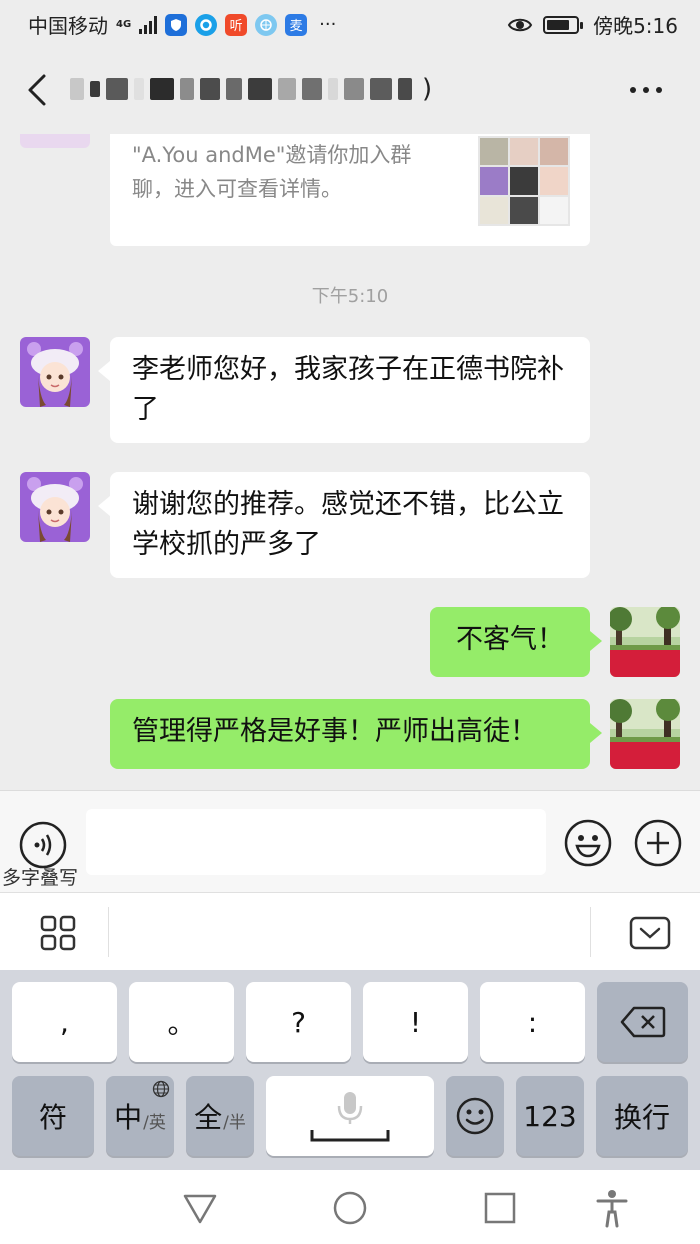  Describe the element at coordinates (344, 390) in the screenshot. I see `incoming-message: 李老师您好，我家孩子在正德书院补了` at that location.